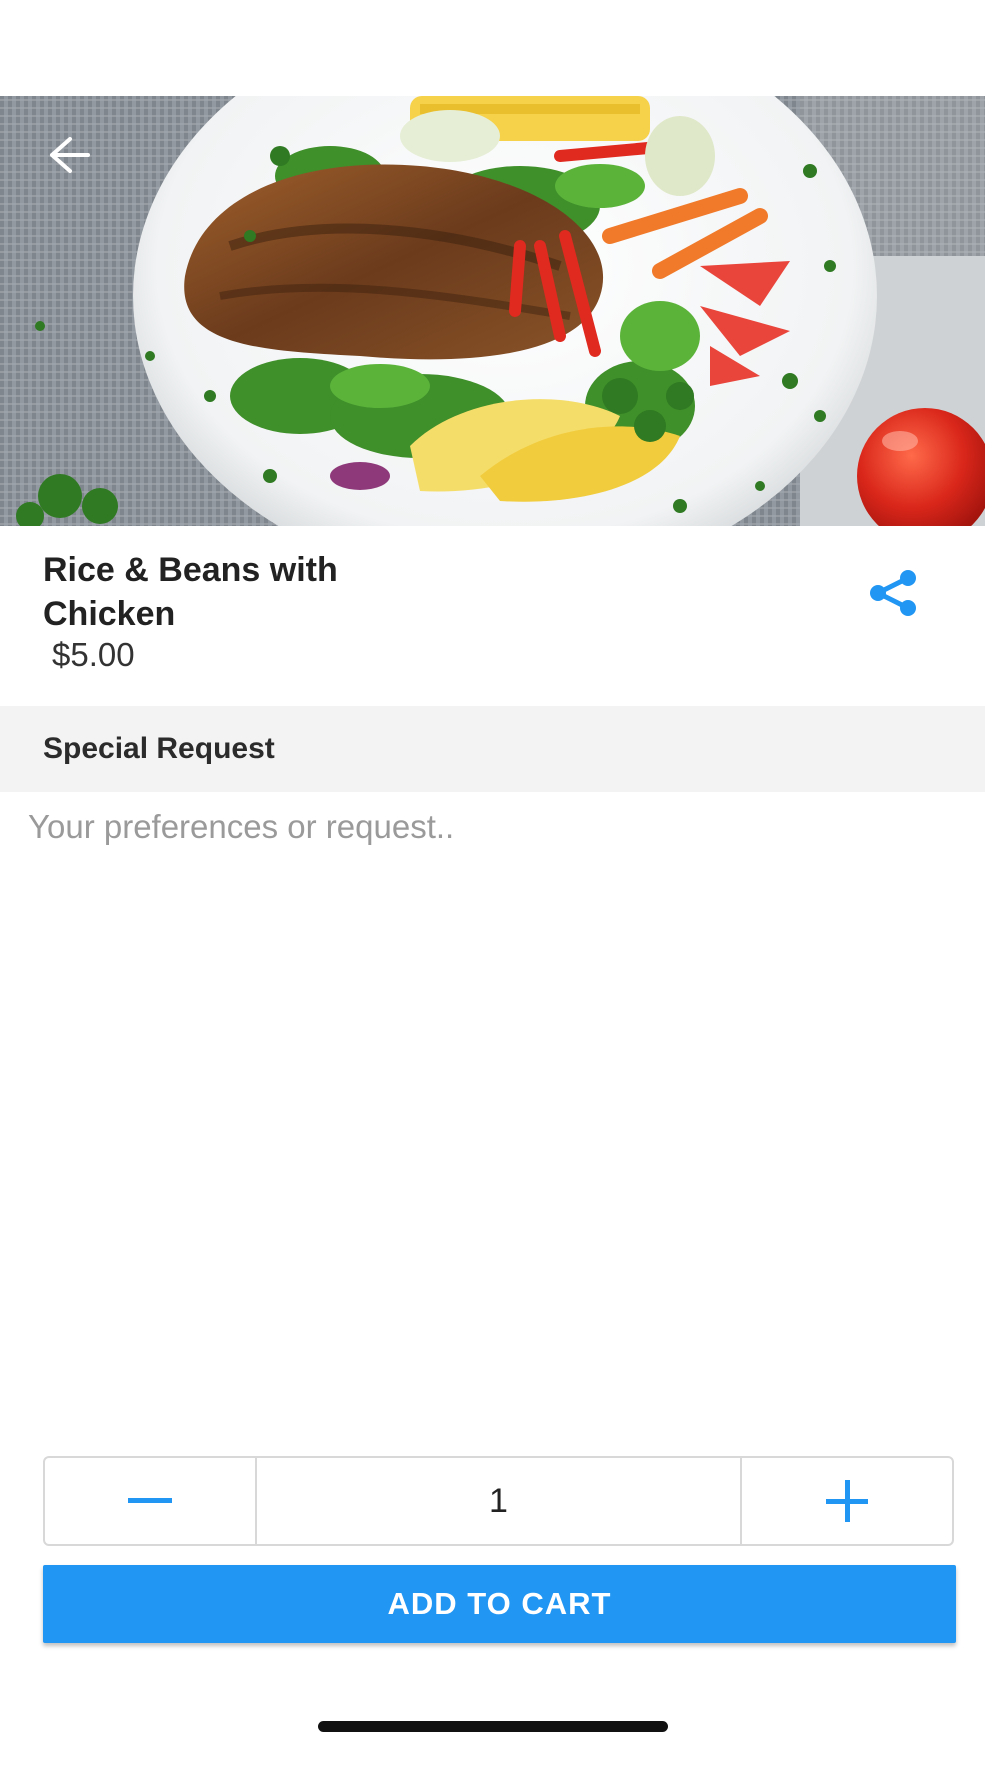 This screenshot has width=1000, height=1778. Describe the element at coordinates (93, 654) in the screenshot. I see `item-price: $5.00` at that location.